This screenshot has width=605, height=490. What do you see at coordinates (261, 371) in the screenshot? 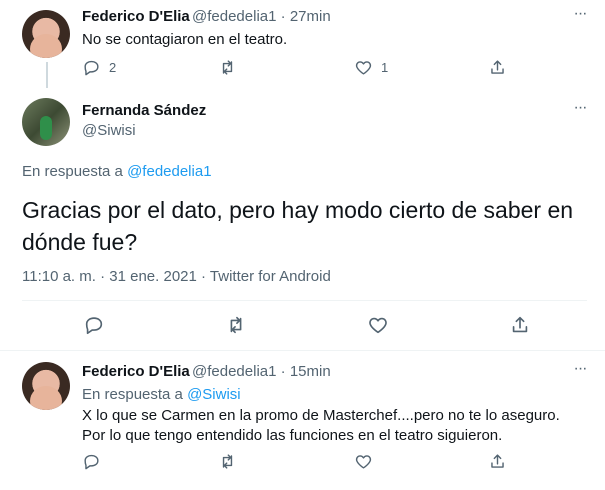
I see `author-handle: @fededelia1 · 15min` at bounding box center [261, 371].